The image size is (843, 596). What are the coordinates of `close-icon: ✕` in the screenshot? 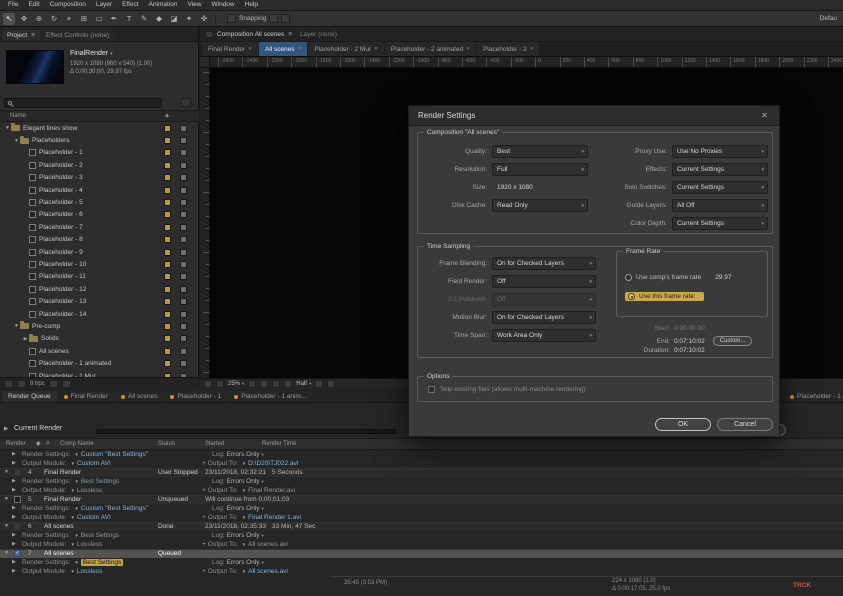 It's located at (764, 115).